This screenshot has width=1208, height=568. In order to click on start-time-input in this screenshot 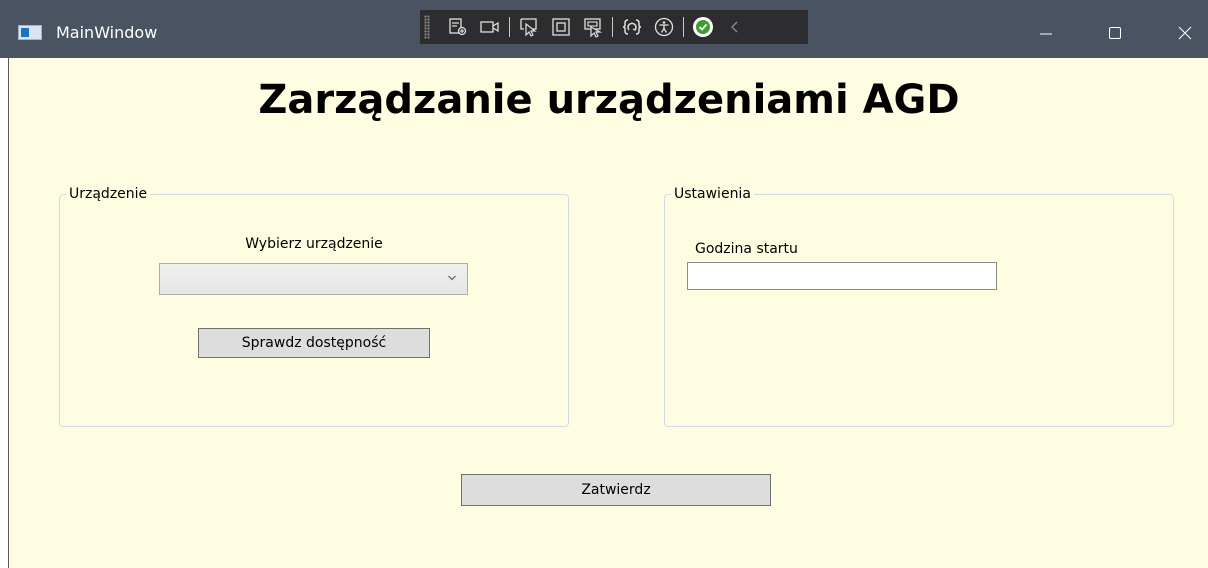, I will do `click(842, 276)`.